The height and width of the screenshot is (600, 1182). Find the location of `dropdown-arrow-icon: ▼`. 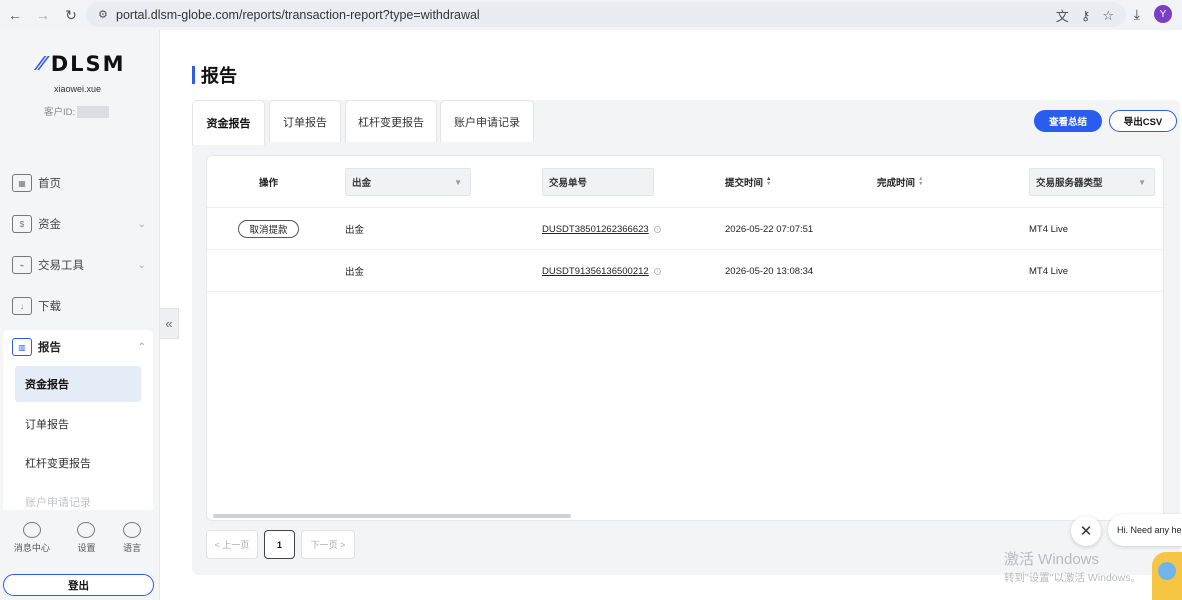

dropdown-arrow-icon: ▼ is located at coordinates (458, 182).